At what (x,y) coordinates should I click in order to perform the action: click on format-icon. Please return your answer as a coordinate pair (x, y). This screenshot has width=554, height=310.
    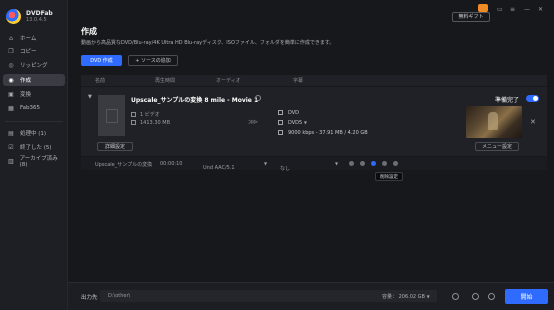
    Looking at the image, I should click on (280, 122).